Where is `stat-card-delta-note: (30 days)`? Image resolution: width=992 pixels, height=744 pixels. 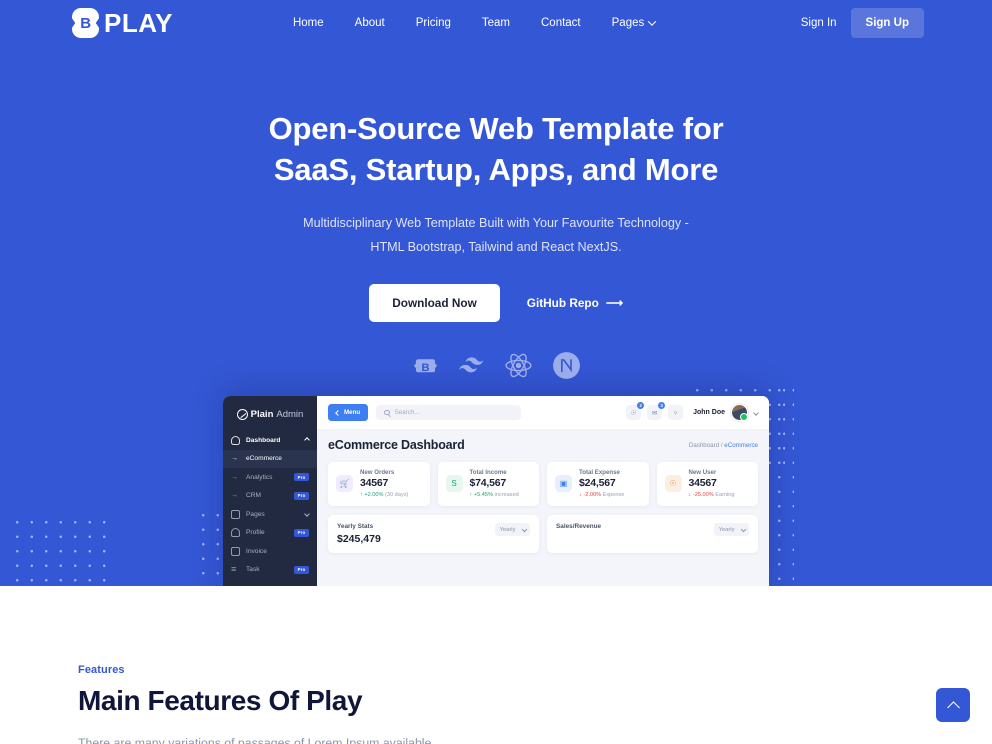
stat-card-delta-note: (30 days) is located at coordinates (396, 495).